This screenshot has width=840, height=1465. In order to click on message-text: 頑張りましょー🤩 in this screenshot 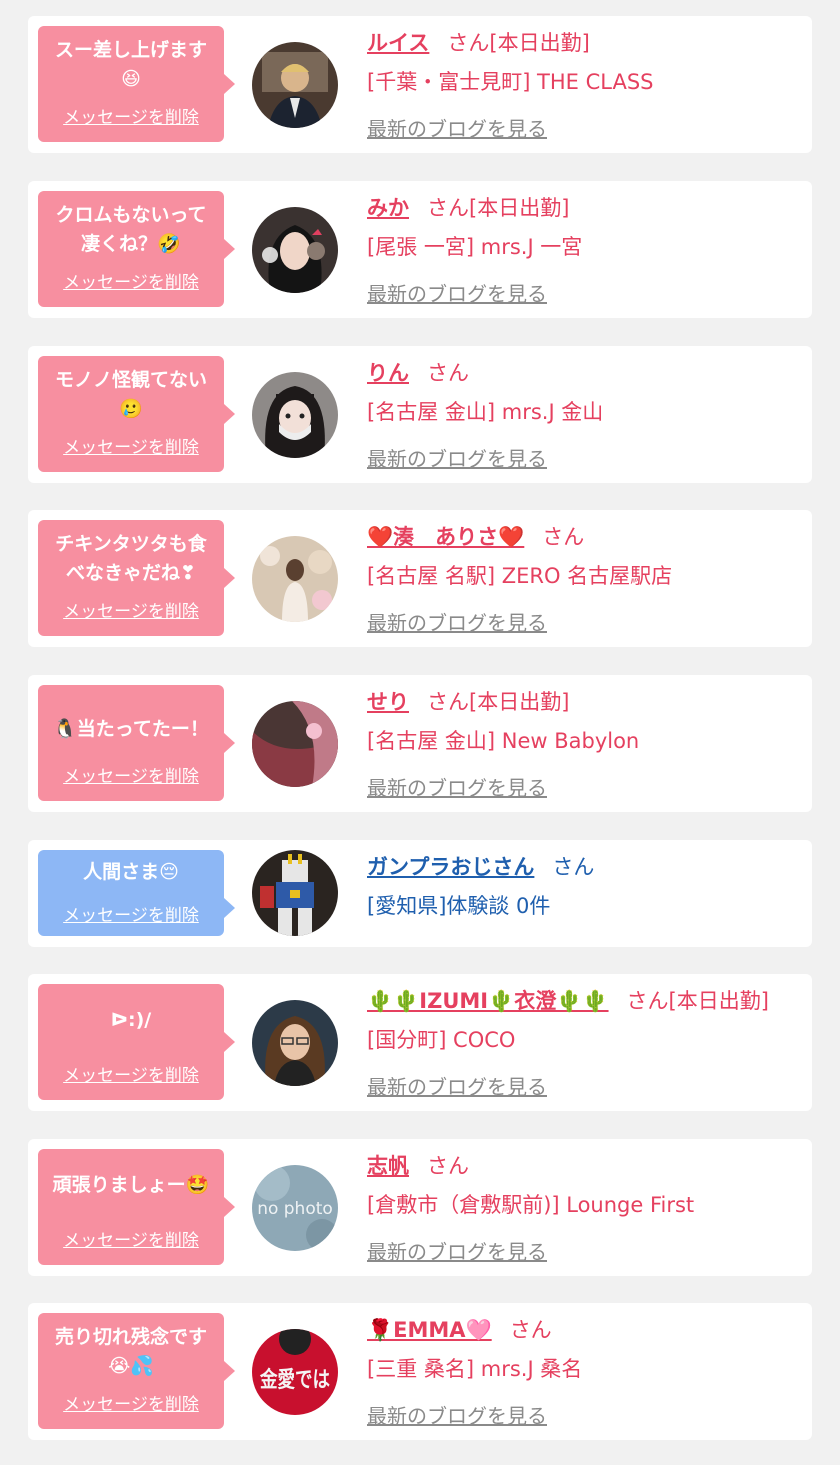, I will do `click(131, 1185)`.